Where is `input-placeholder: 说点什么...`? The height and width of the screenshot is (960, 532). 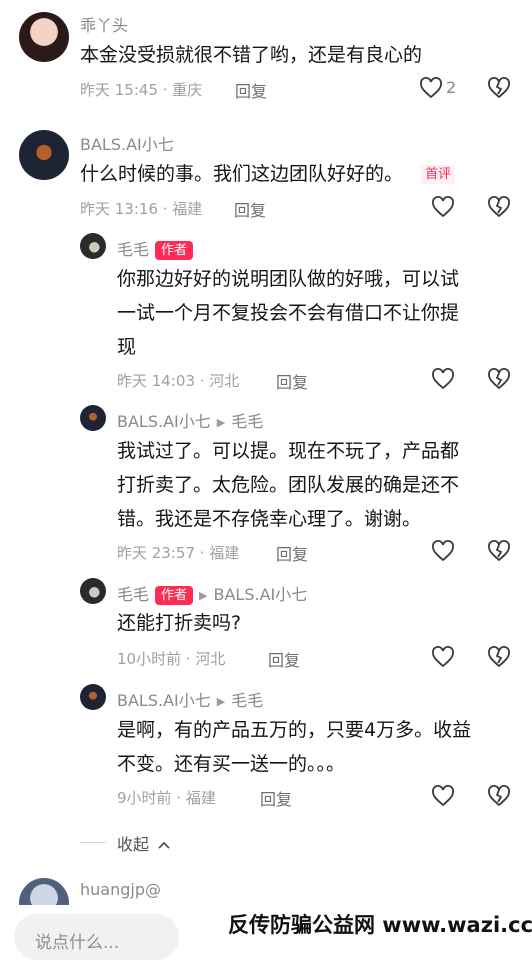 input-placeholder: 说点什么... is located at coordinates (77, 940).